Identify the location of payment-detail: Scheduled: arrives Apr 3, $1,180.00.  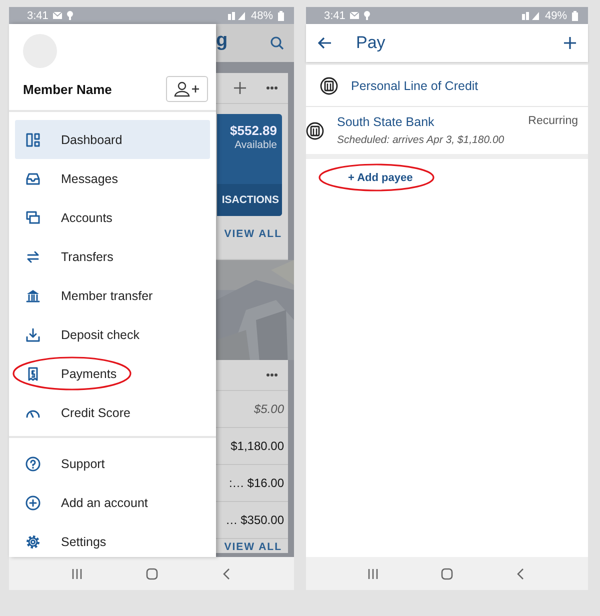
(421, 140).